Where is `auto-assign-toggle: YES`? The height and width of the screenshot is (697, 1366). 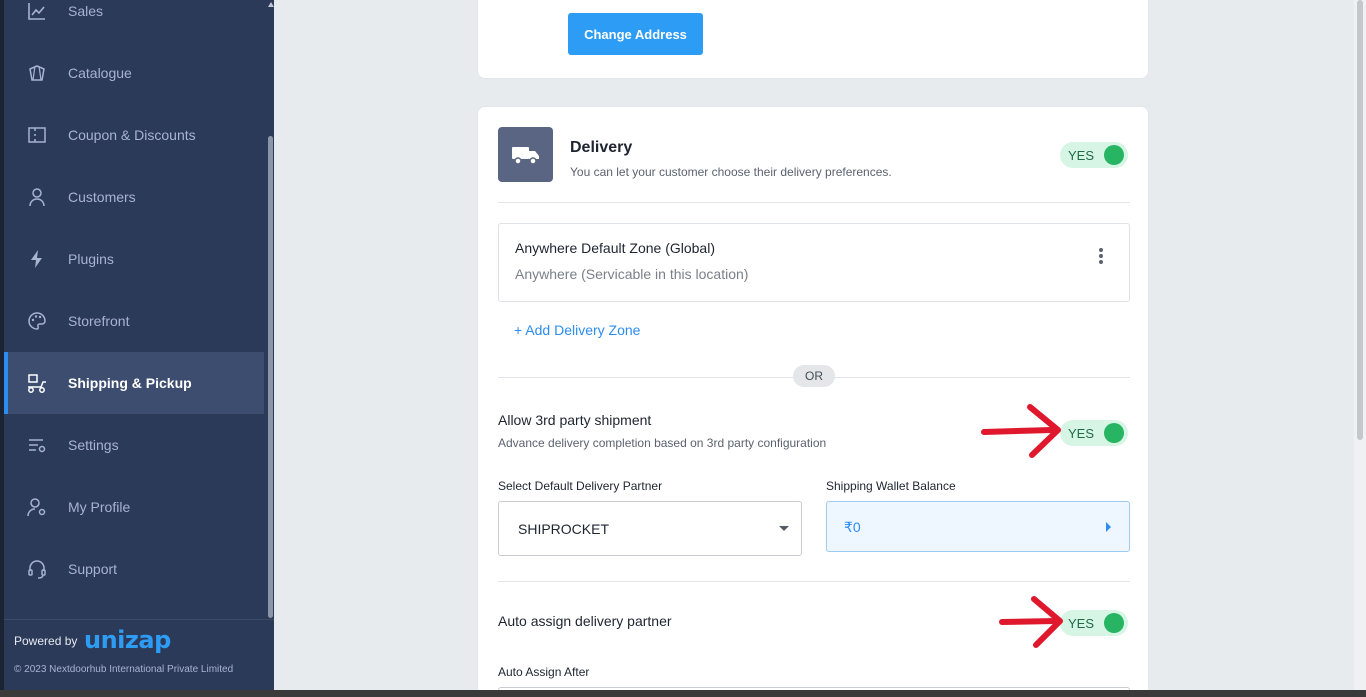
auto-assign-toggle: YES is located at coordinates (1094, 623).